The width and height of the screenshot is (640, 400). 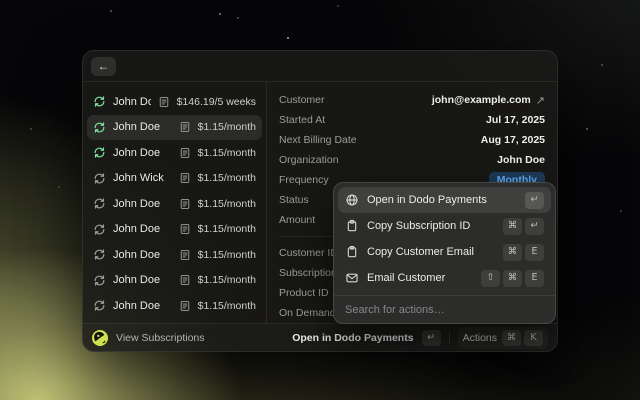 What do you see at coordinates (294, 200) in the screenshot?
I see `detail-label: Status` at bounding box center [294, 200].